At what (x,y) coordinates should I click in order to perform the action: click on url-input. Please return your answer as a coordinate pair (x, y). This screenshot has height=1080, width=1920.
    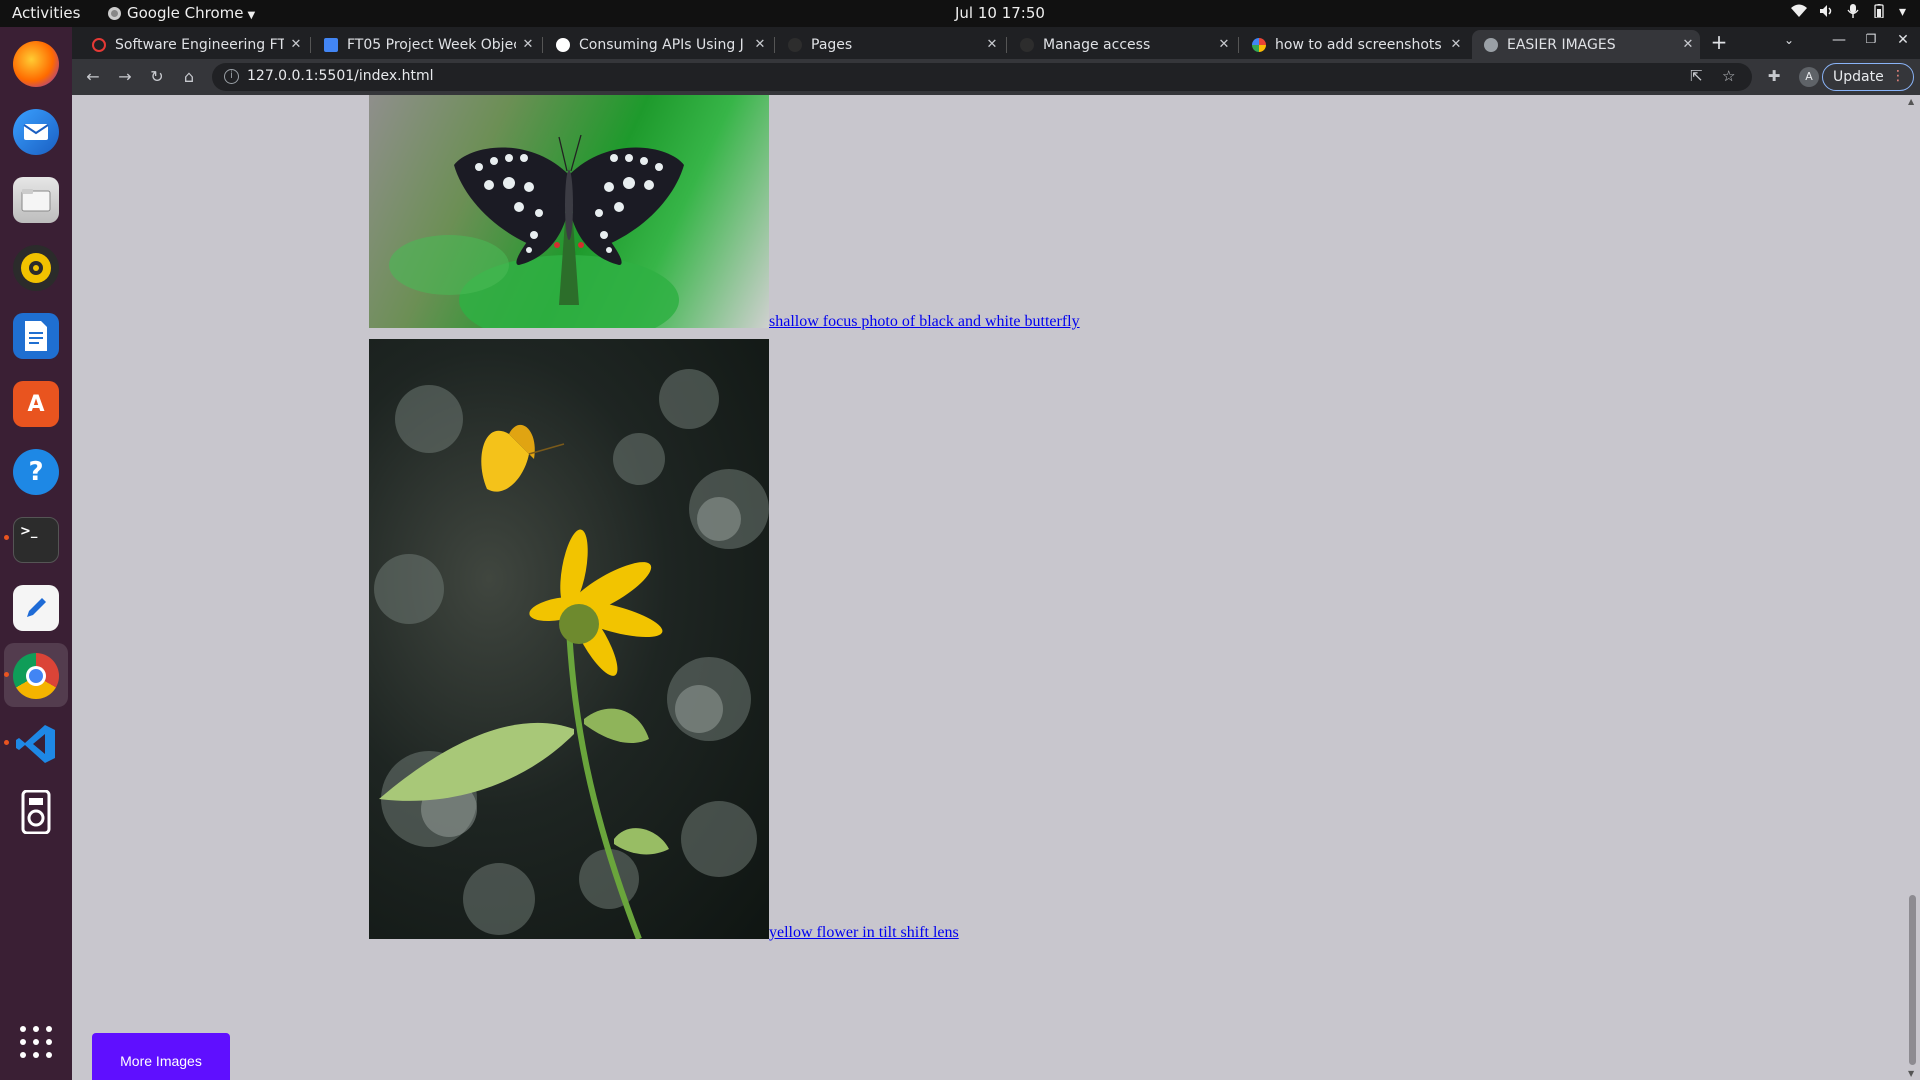
    Looking at the image, I should click on (947, 76).